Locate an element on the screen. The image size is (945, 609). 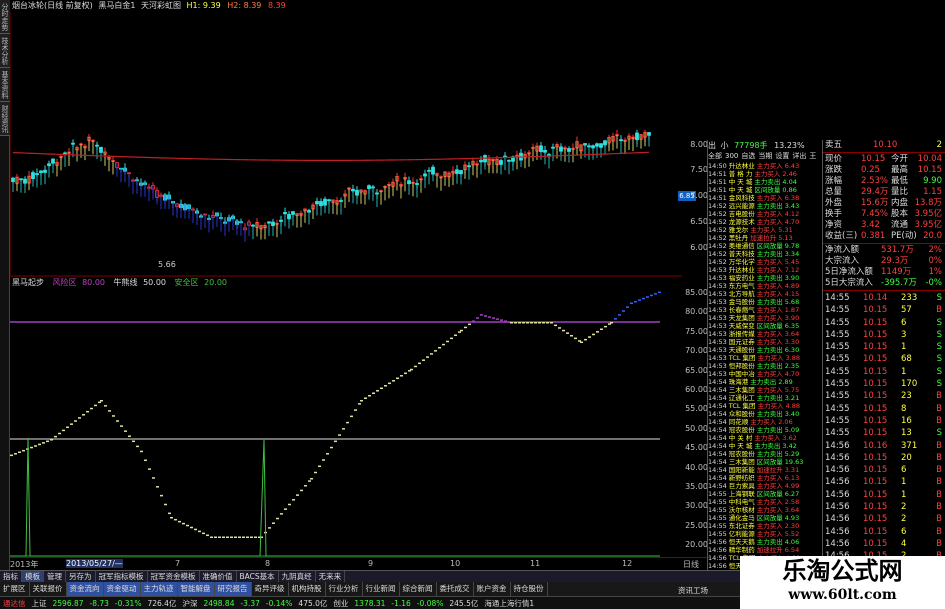
status-item: 上证 is located at coordinates (39, 603).